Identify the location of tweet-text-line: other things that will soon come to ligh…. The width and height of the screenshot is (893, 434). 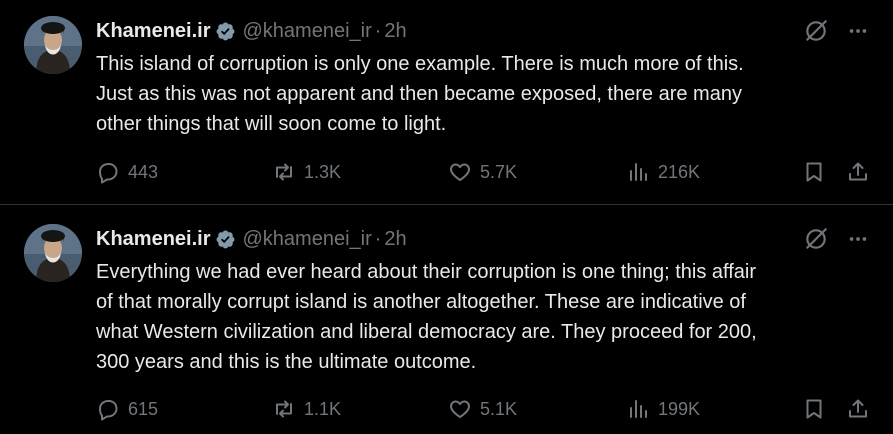
(271, 124).